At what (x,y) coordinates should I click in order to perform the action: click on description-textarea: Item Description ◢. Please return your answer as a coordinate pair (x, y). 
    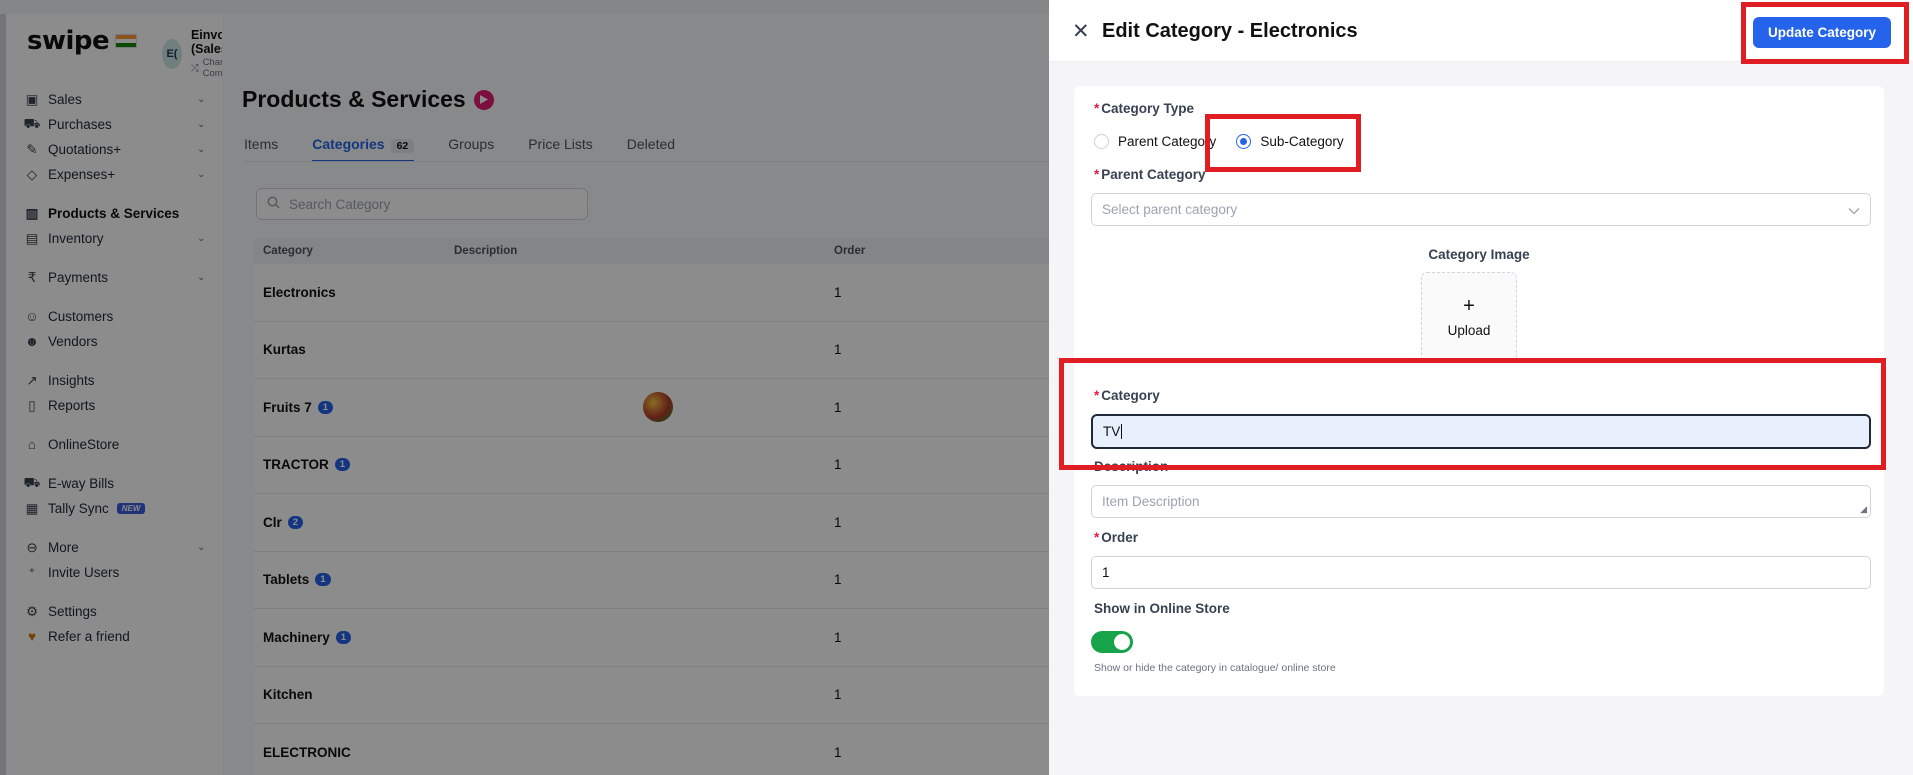
    Looking at the image, I should click on (1481, 501).